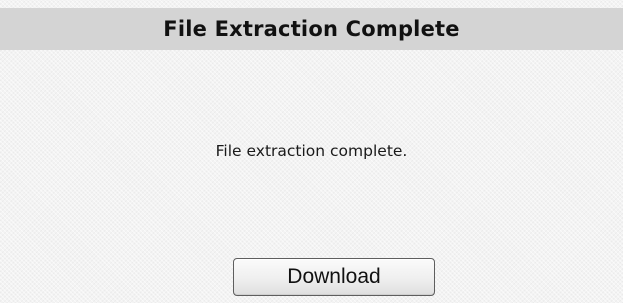 The height and width of the screenshot is (303, 623). I want to click on title-bar: File Extraction Complete, so click(311, 29).